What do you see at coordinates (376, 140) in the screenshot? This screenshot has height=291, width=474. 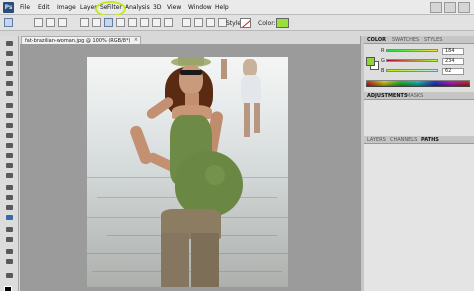 I see `tab-layers: LAYERS` at bounding box center [376, 140].